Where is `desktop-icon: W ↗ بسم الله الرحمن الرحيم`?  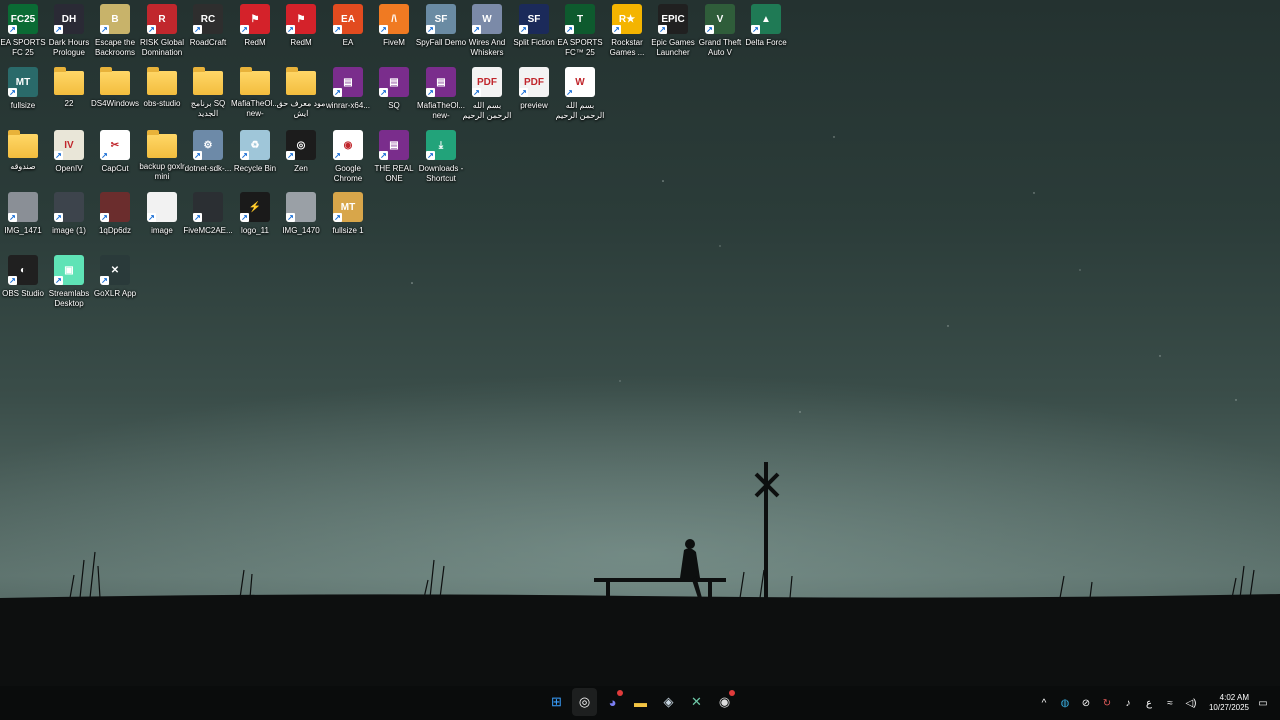 desktop-icon: W ↗ بسم الله الرحمن الرحيم is located at coordinates (580, 97).